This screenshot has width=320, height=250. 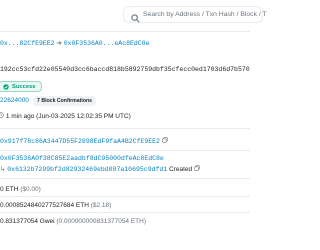 I want to click on timestamp-text: 1 min ago (Jun-03-2025 12:02:35 PM UTC), so click(x=68, y=116).